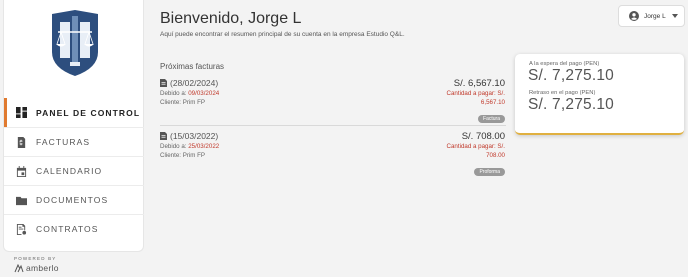 The width and height of the screenshot is (688, 277). I want to click on invoice-type-badge: Proforma, so click(489, 172).